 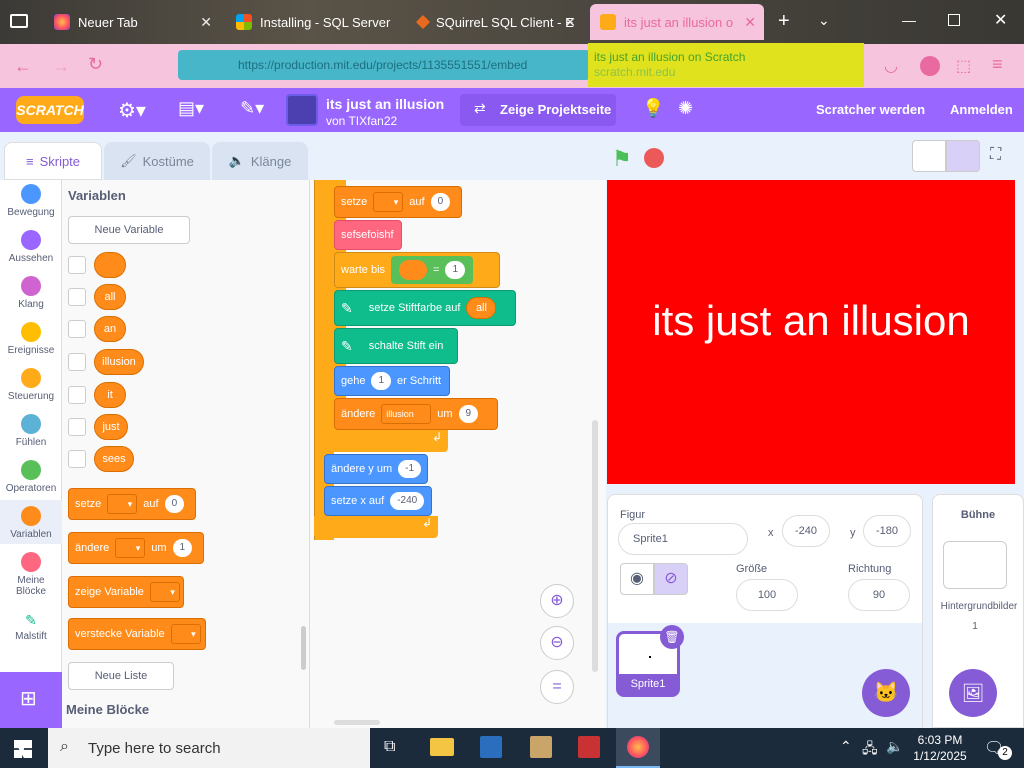 What do you see at coordinates (1000, 20) in the screenshot?
I see `close-window-icon: ✕` at bounding box center [1000, 20].